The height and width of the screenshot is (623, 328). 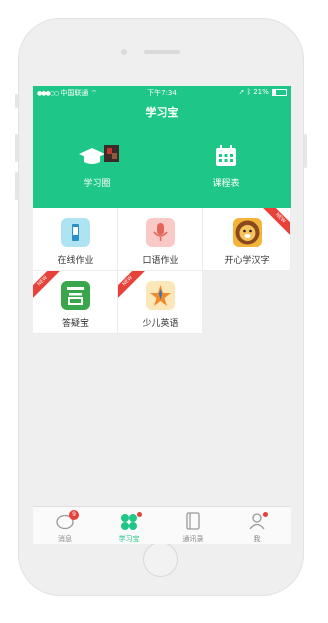 I want to click on app-label: 答疑宝, so click(x=75, y=324).